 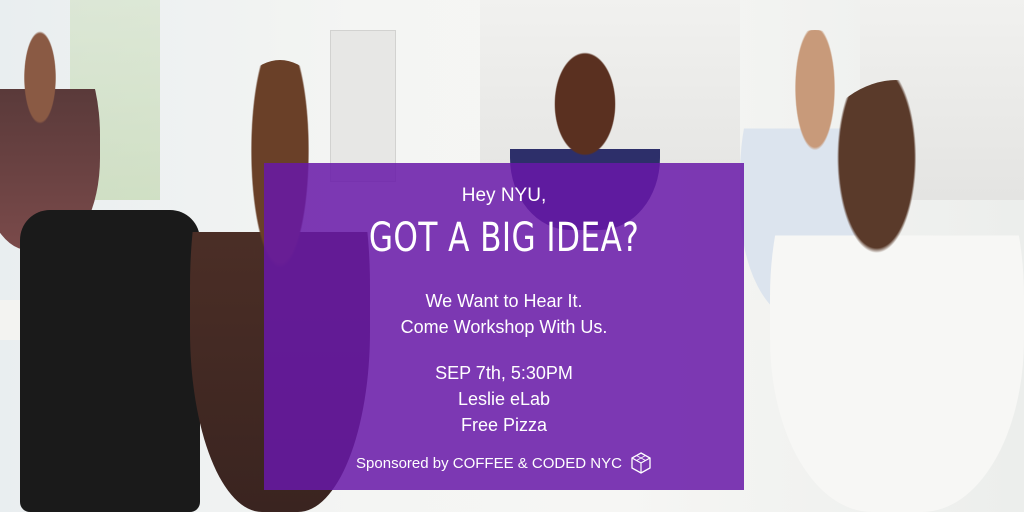 What do you see at coordinates (504, 399) in the screenshot?
I see `event-location: Leslie eLab` at bounding box center [504, 399].